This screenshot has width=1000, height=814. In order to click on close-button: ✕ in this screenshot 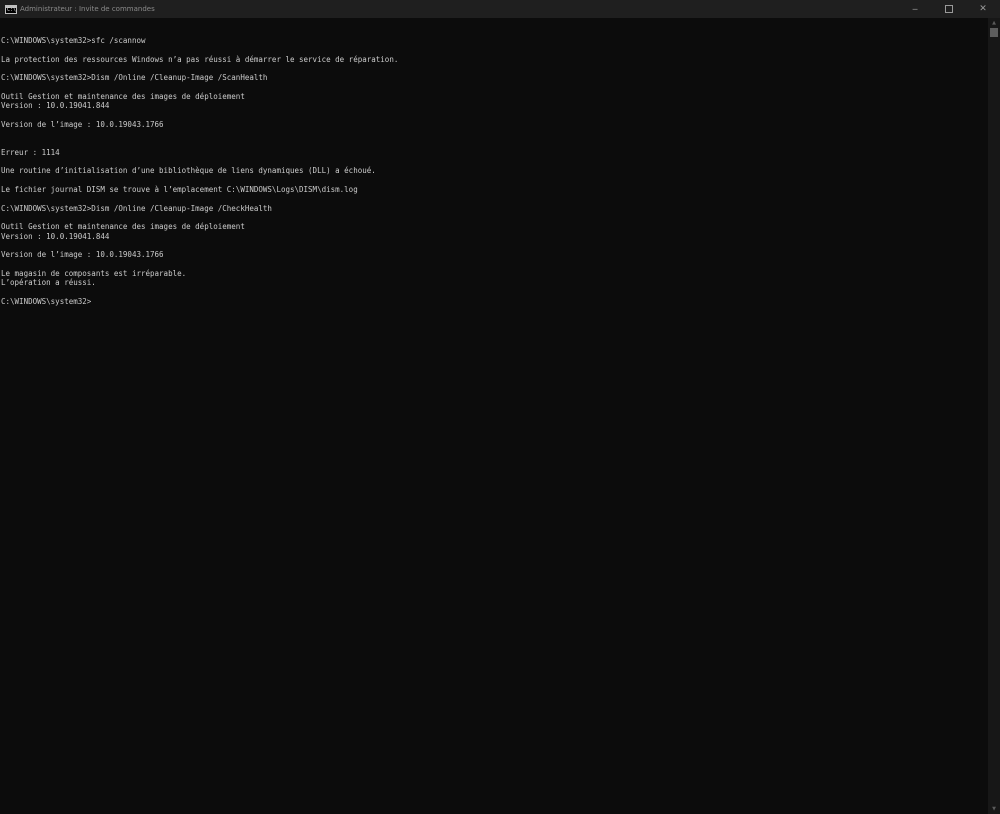, I will do `click(983, 9)`.